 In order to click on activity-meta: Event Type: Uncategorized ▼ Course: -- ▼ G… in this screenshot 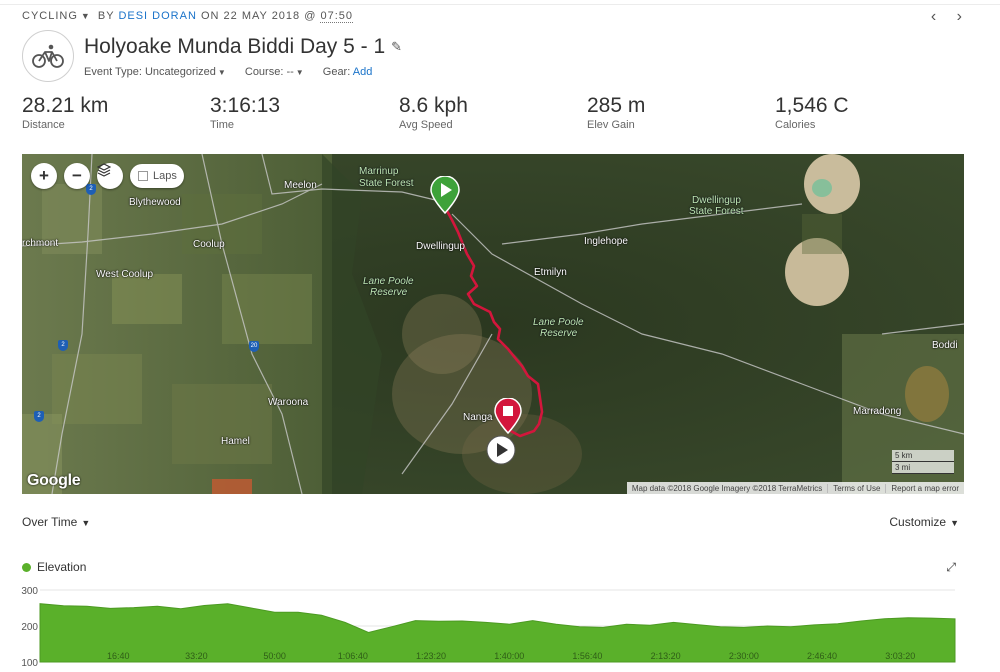, I will do `click(236, 72)`.